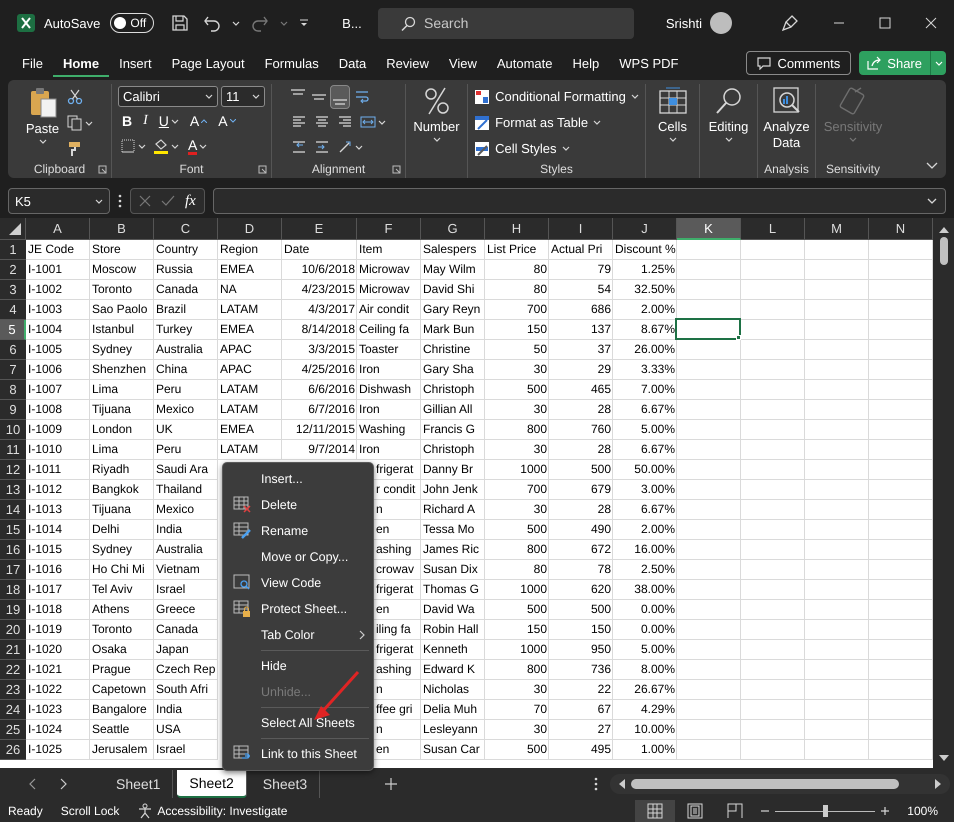 The height and width of the screenshot is (822, 954). What do you see at coordinates (943, 758) in the screenshot?
I see `scroll-down-icon` at bounding box center [943, 758].